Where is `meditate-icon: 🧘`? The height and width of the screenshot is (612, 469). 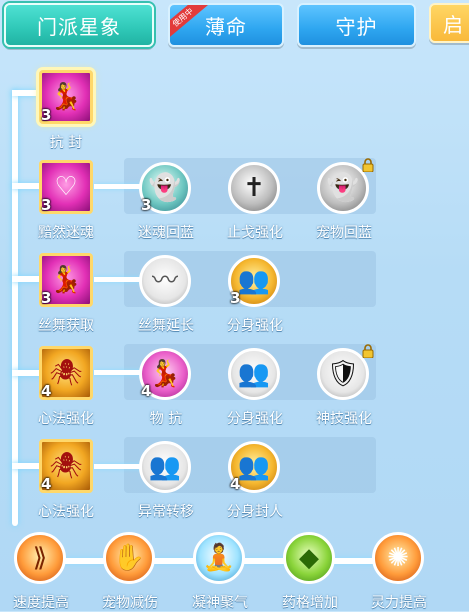
meditate-icon: 🧘 is located at coordinates (219, 558).